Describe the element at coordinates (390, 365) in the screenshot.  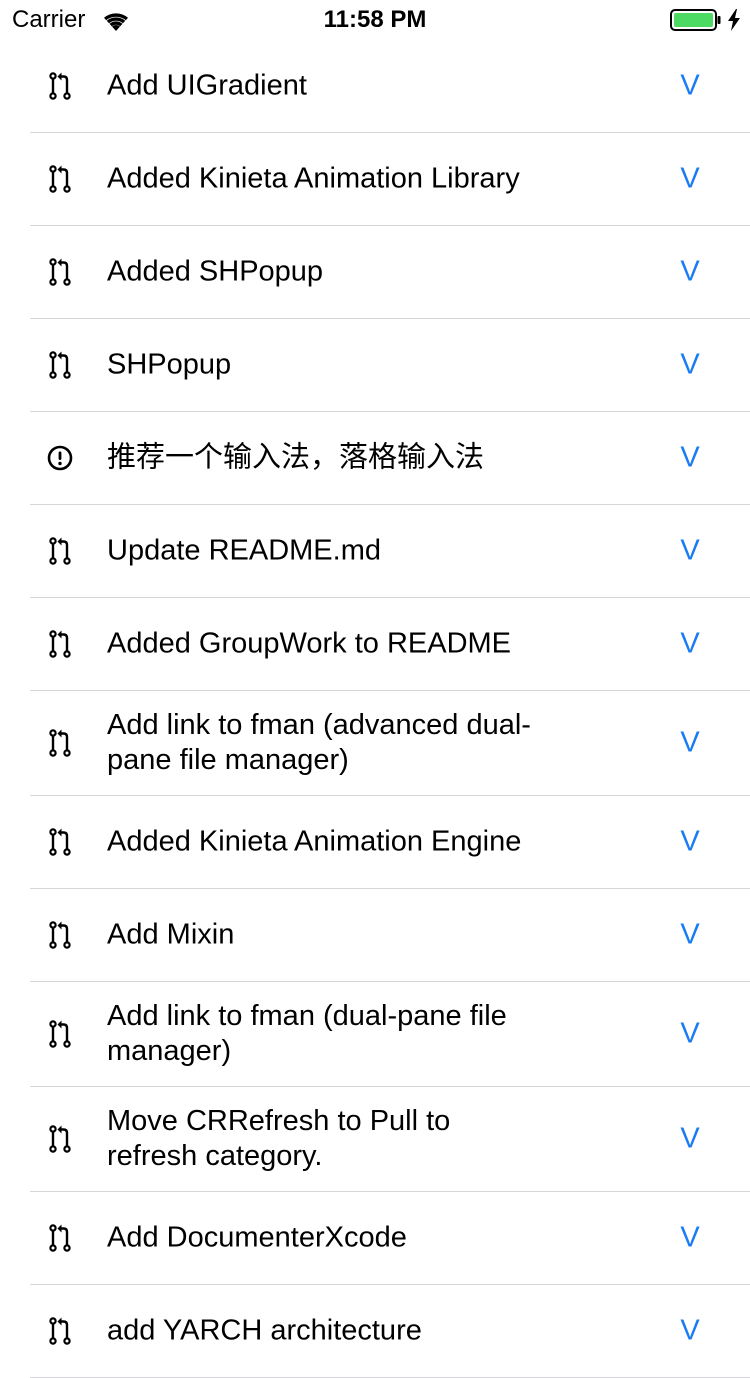
I see `list-item: SHPopup V` at that location.